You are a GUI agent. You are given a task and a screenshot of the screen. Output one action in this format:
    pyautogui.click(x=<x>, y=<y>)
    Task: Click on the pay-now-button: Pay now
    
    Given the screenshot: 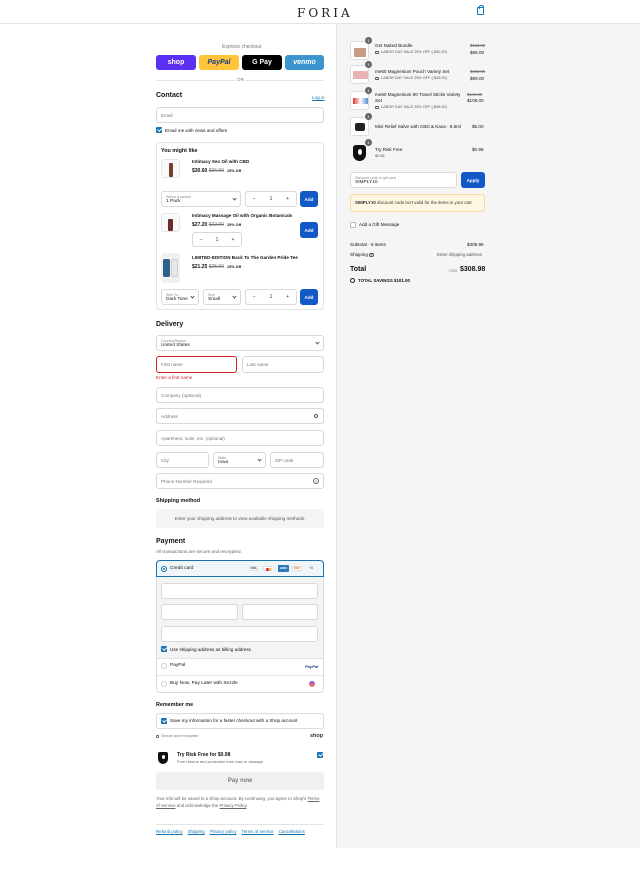 What is the action you would take?
    pyautogui.click(x=240, y=781)
    